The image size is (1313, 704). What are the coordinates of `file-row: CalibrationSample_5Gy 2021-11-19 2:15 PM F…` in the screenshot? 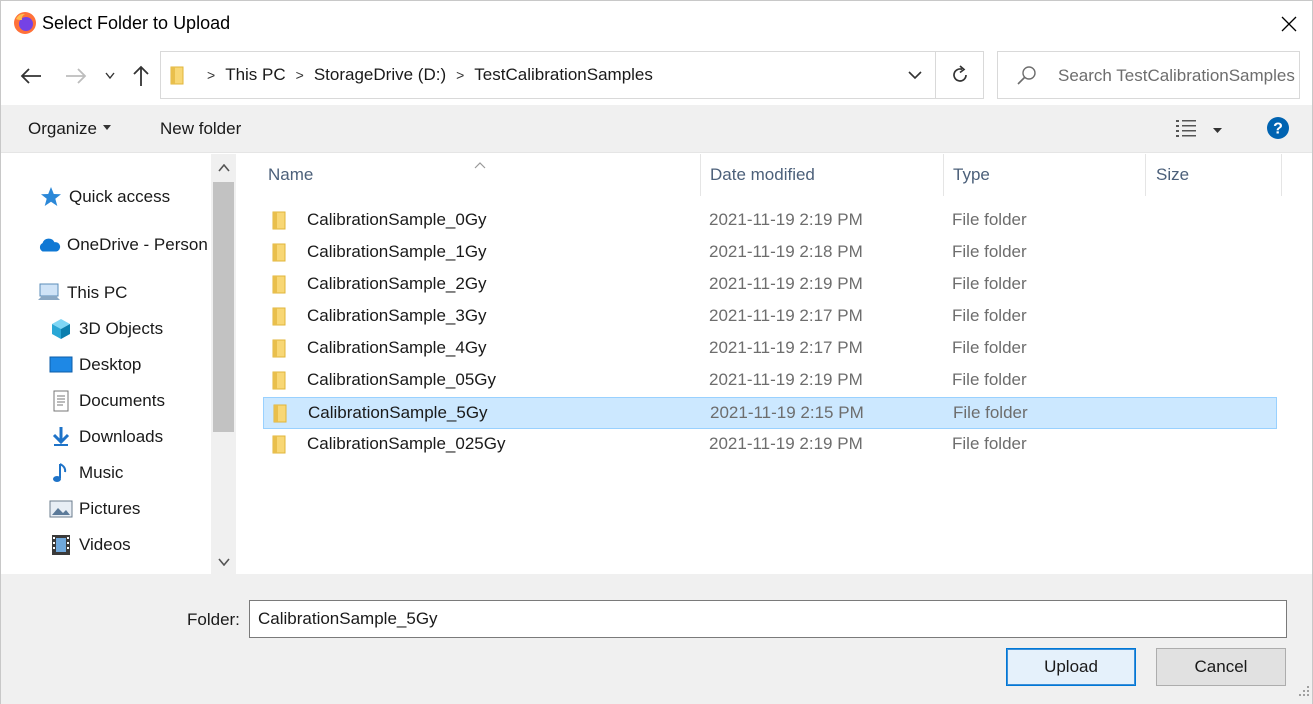 It's located at (770, 413).